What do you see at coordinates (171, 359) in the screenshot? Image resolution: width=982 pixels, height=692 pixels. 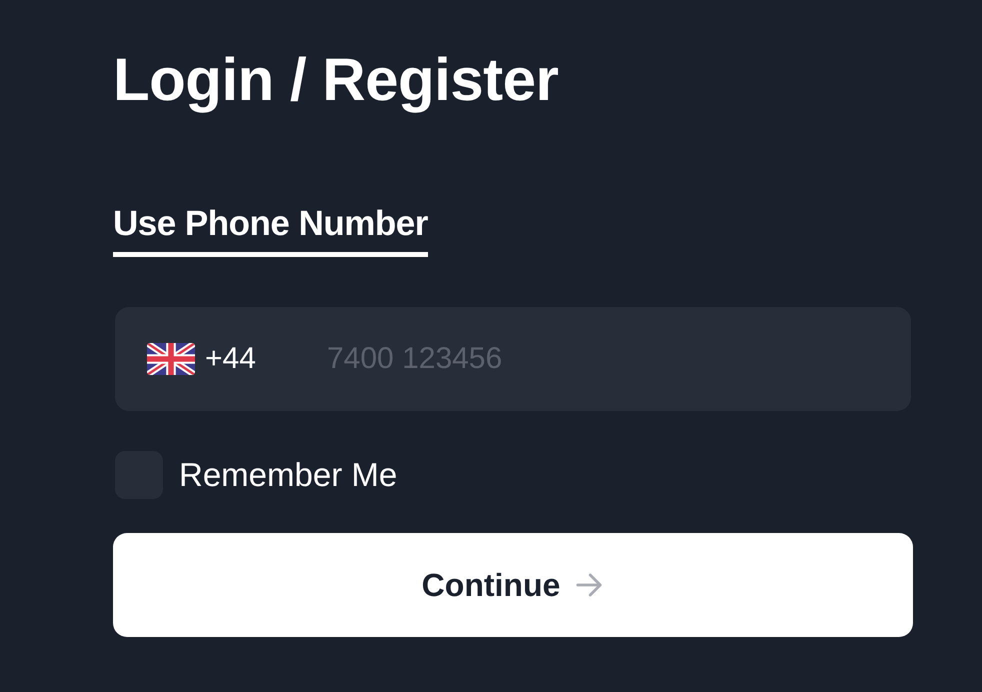 I see `flag-icon` at bounding box center [171, 359].